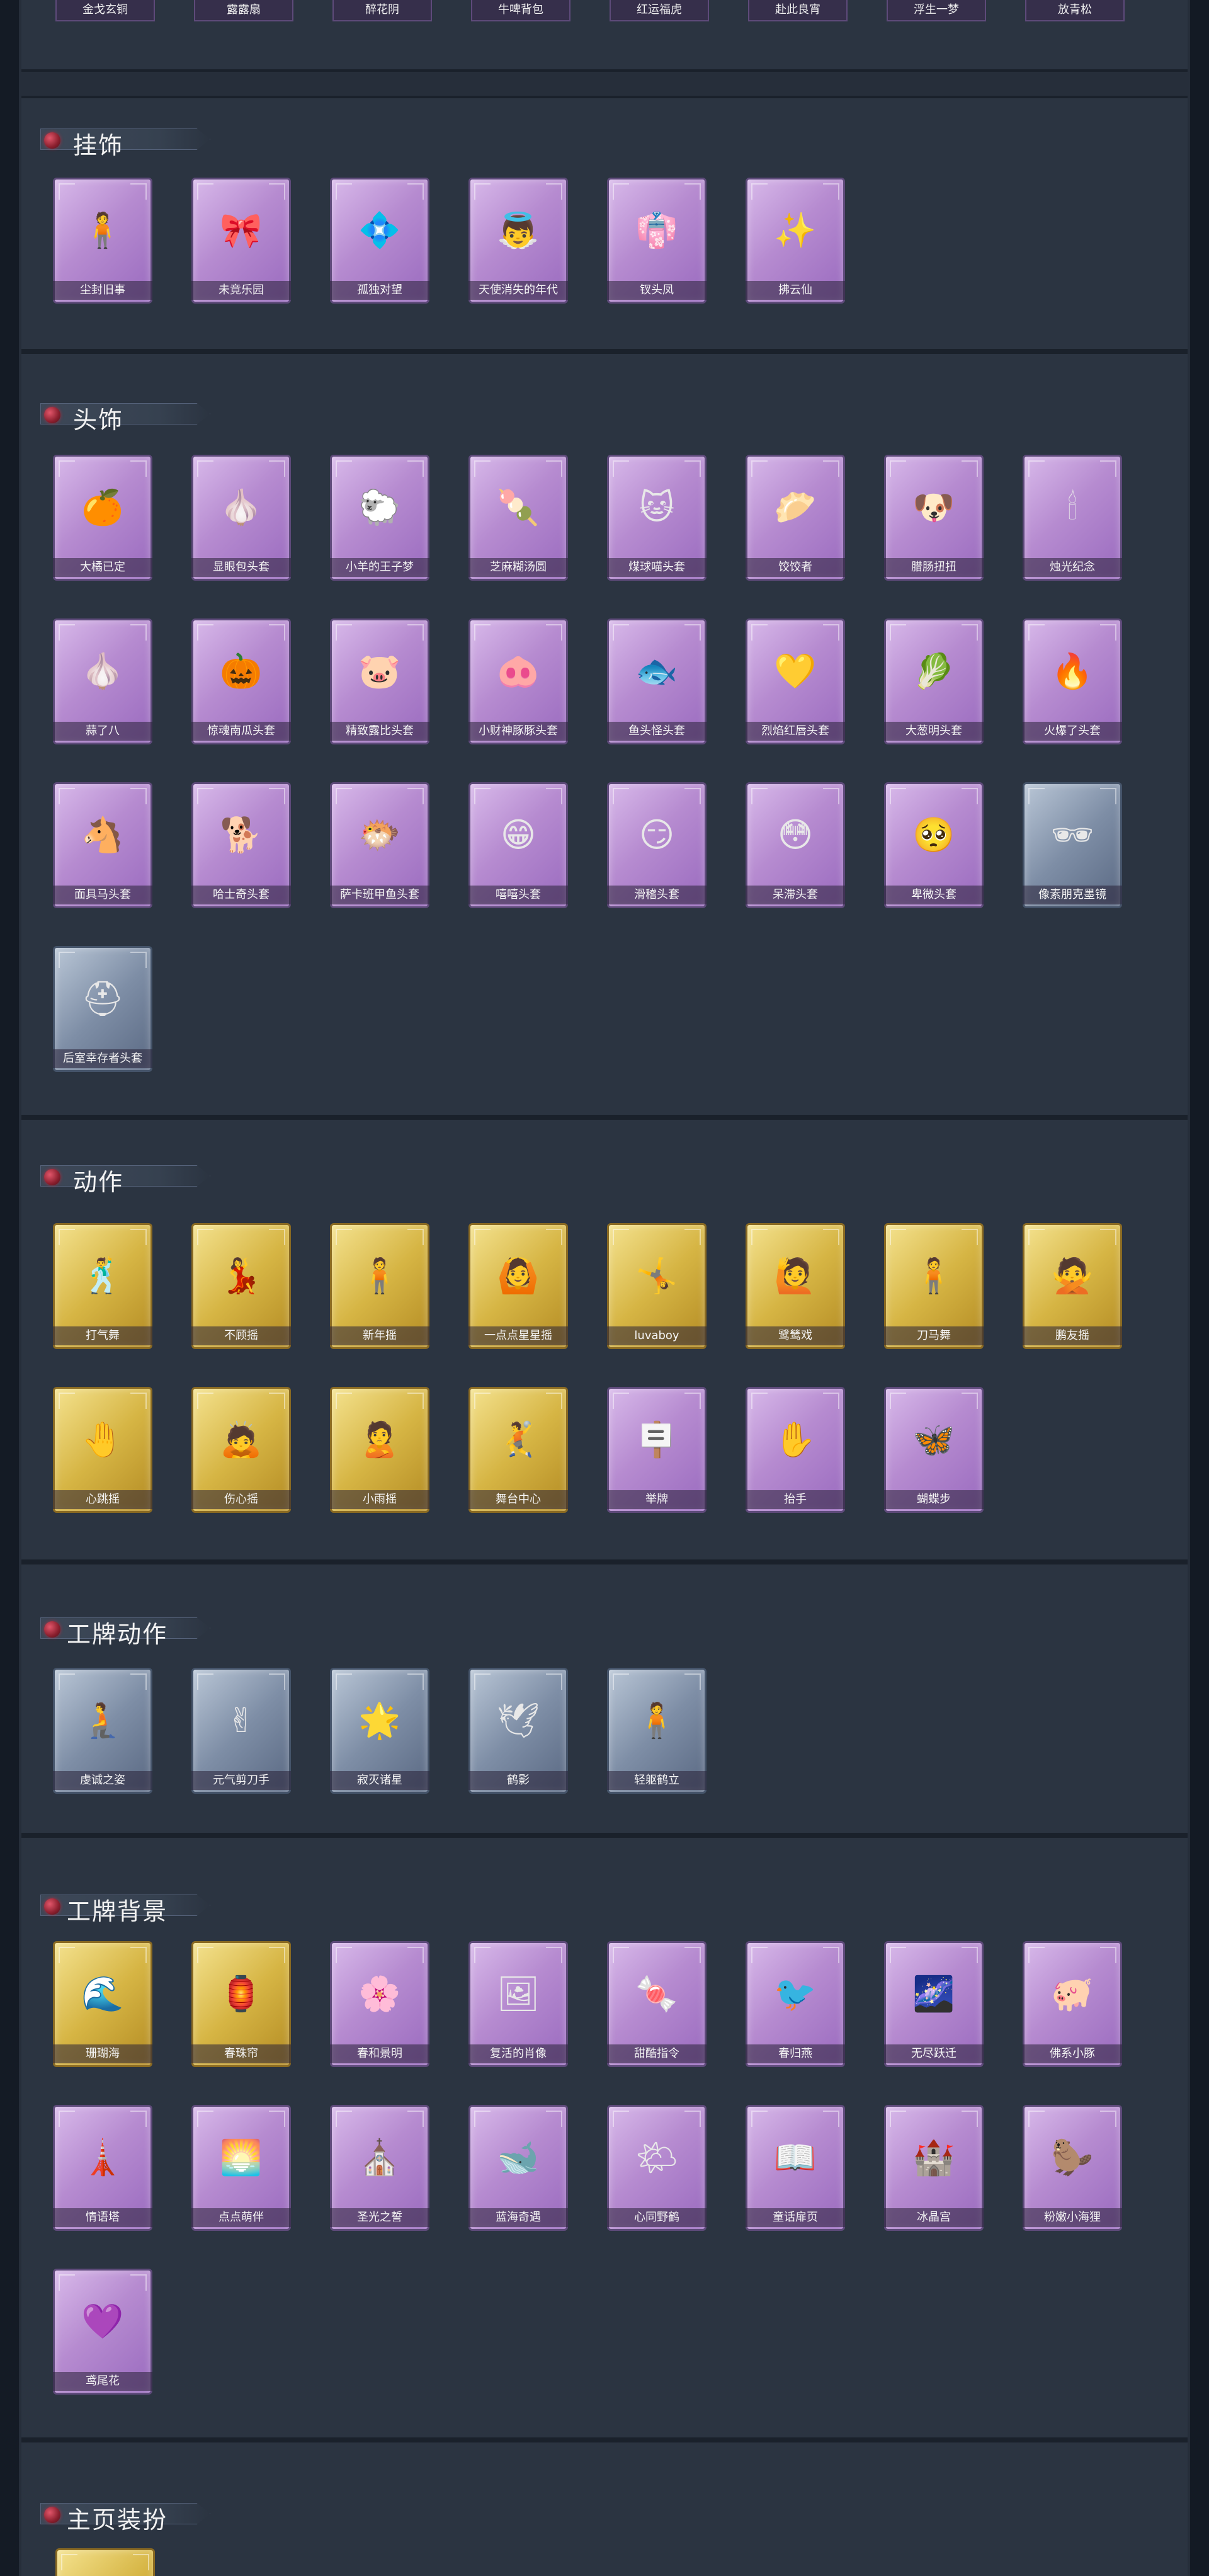 Image resolution: width=1209 pixels, height=2576 pixels. Describe the element at coordinates (134, 1177) in the screenshot. I see `section-header: 动作` at that location.